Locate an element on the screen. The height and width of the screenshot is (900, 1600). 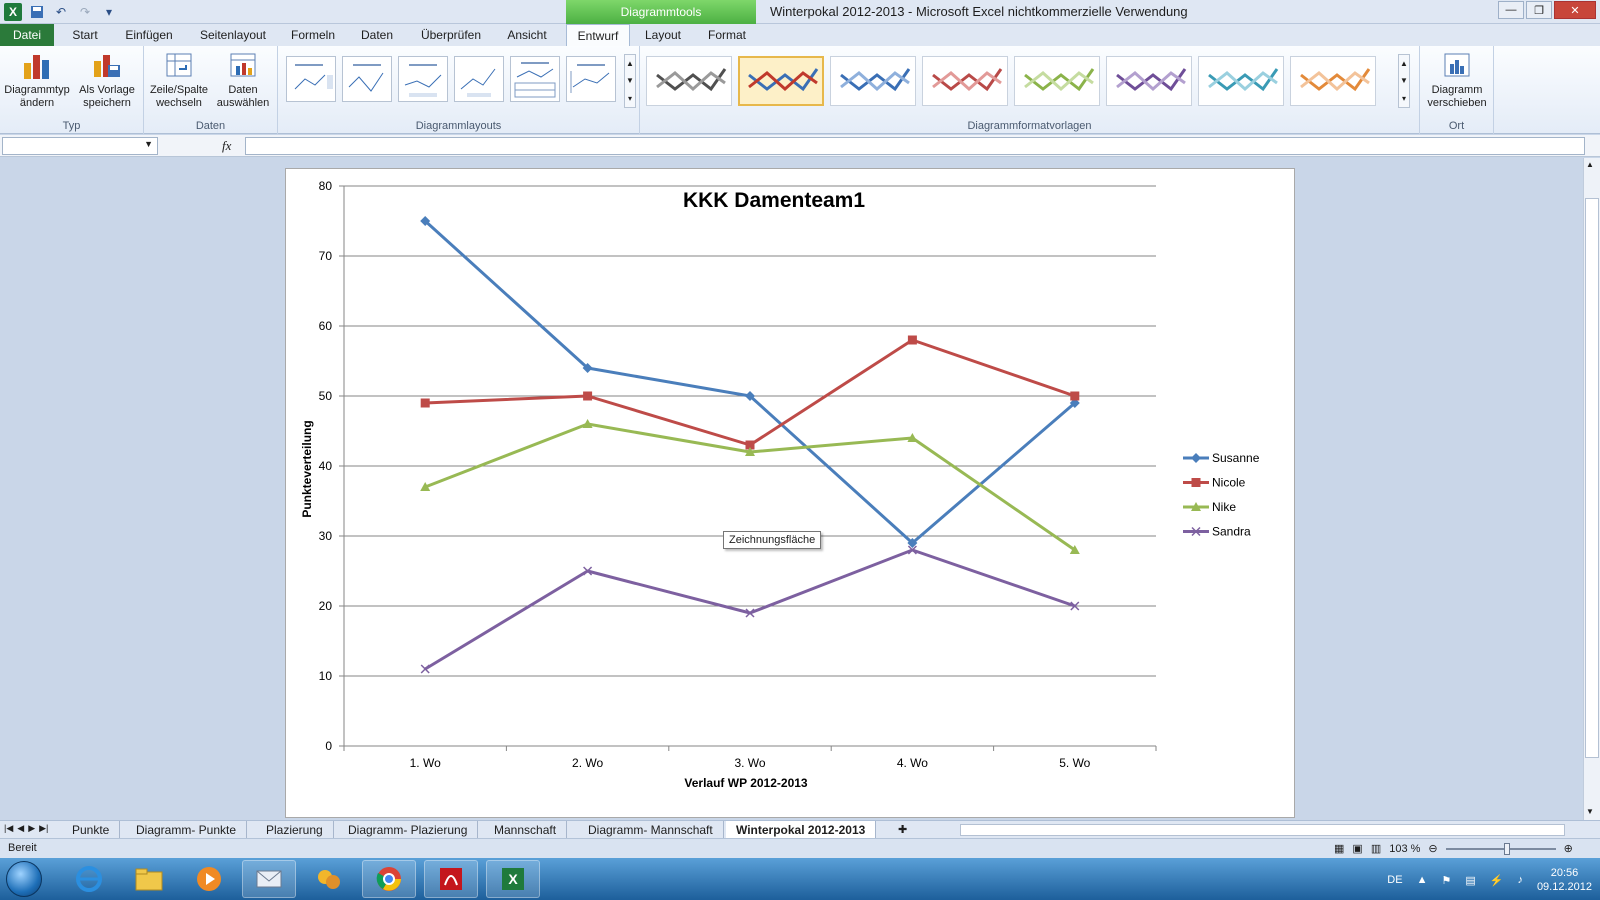
prev-sheet-icon: ◀ is located at coordinates (20, 828).